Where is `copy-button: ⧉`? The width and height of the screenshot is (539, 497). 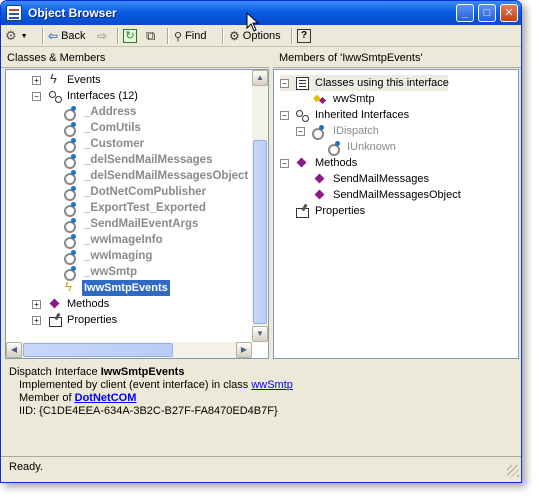
copy-button: ⧉ is located at coordinates (150, 36).